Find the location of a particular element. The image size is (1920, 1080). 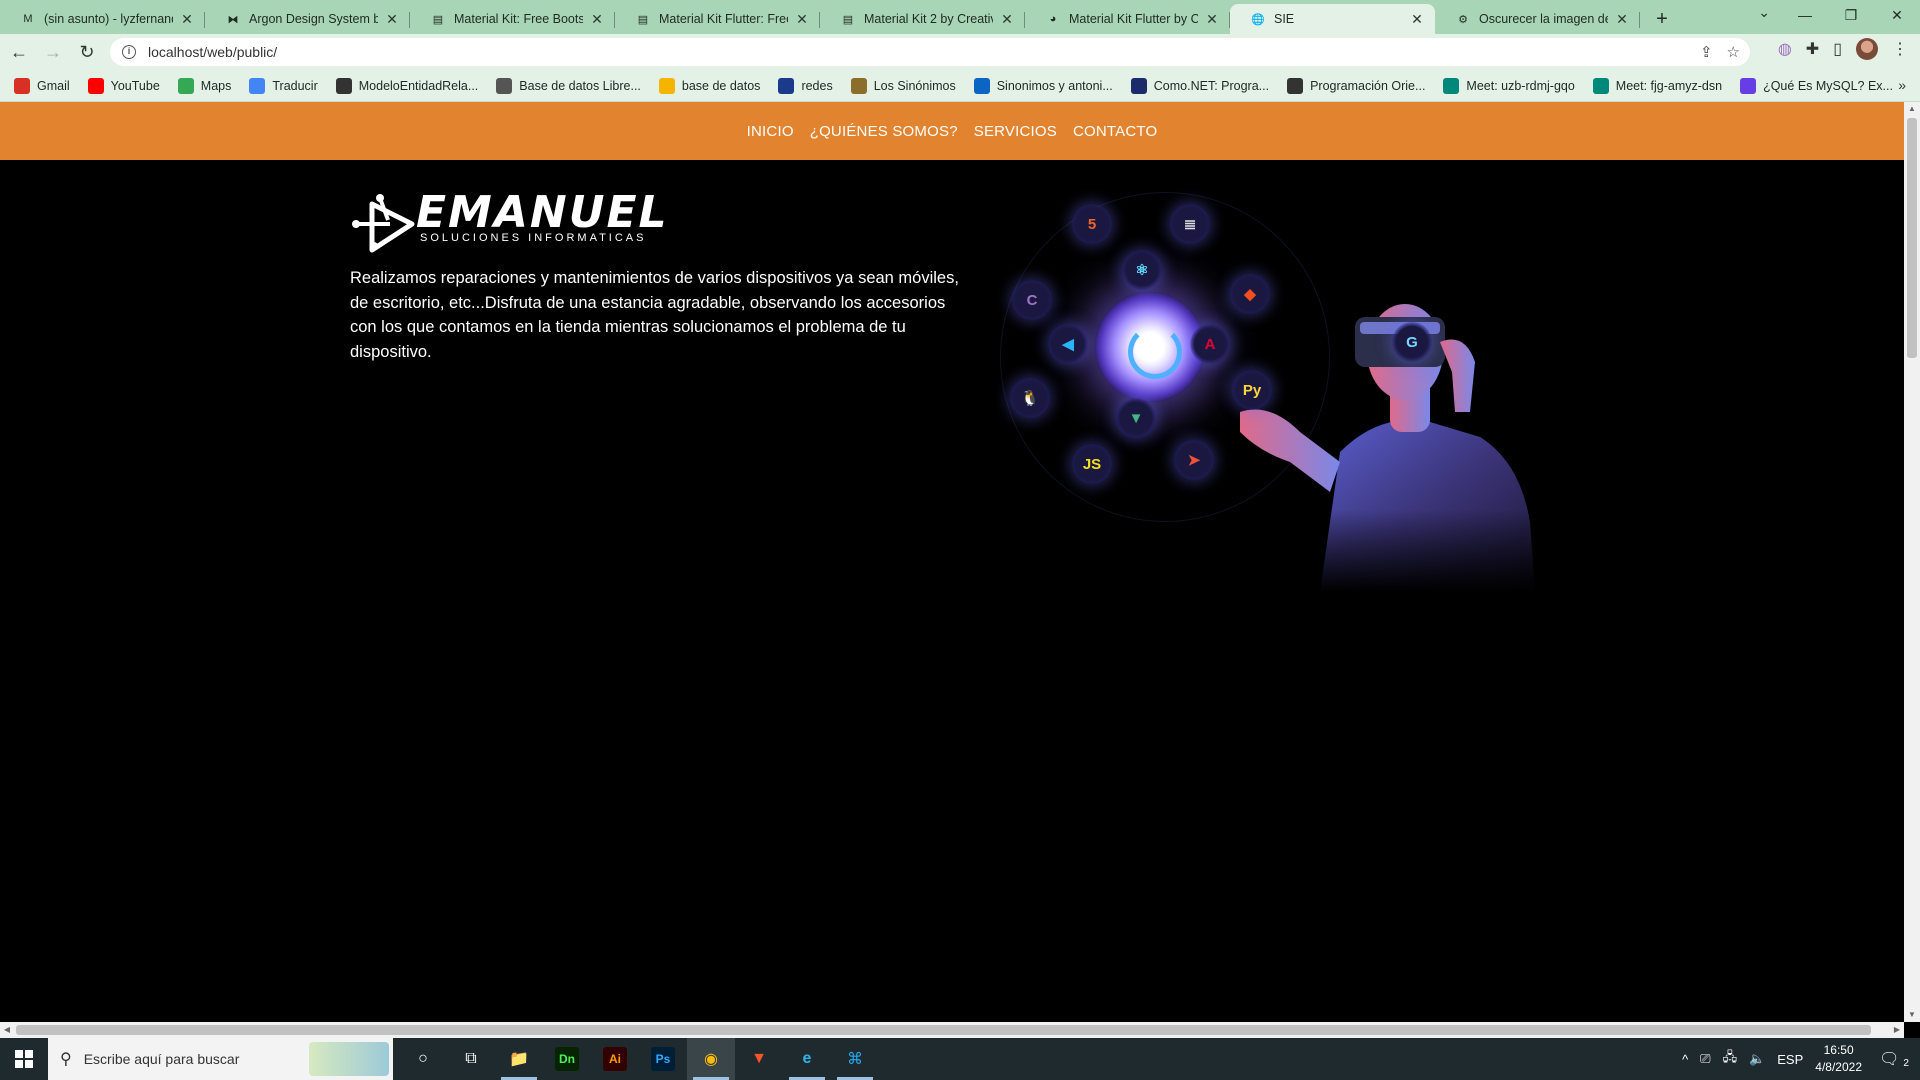

horizontal-scrollbar: ◀ ▶ is located at coordinates (952, 1030).